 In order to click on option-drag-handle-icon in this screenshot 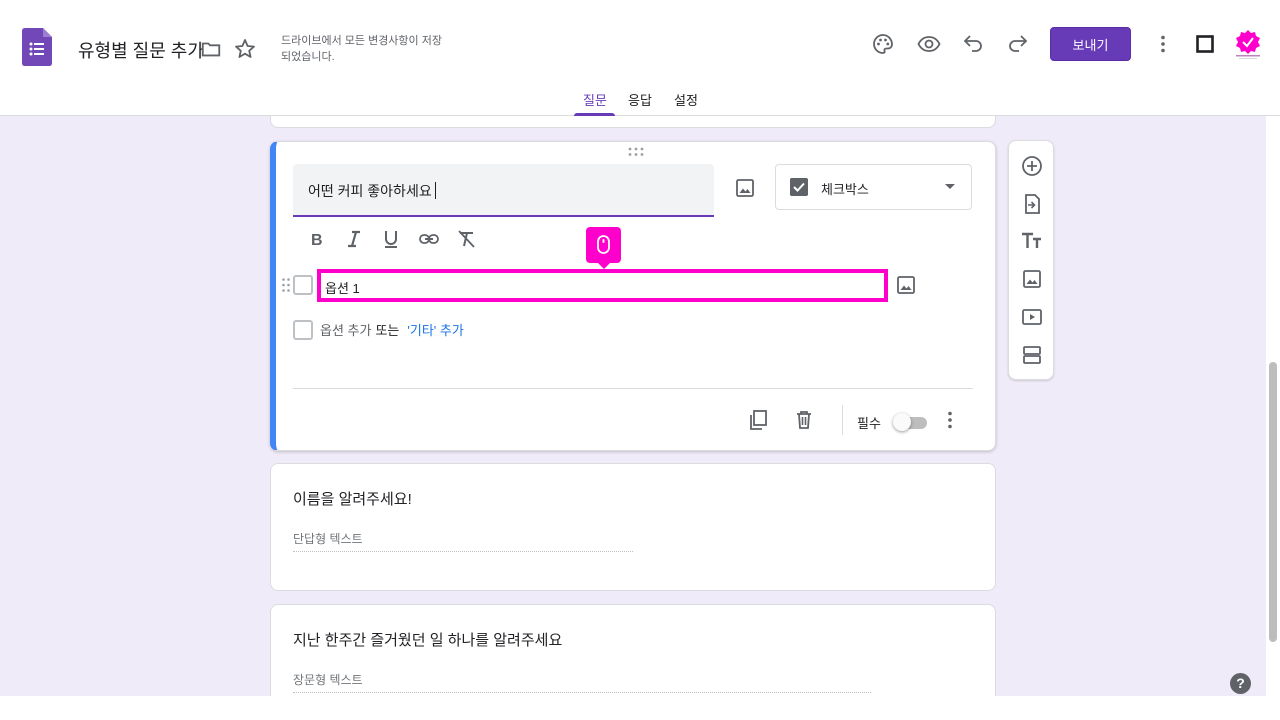, I will do `click(286, 285)`.